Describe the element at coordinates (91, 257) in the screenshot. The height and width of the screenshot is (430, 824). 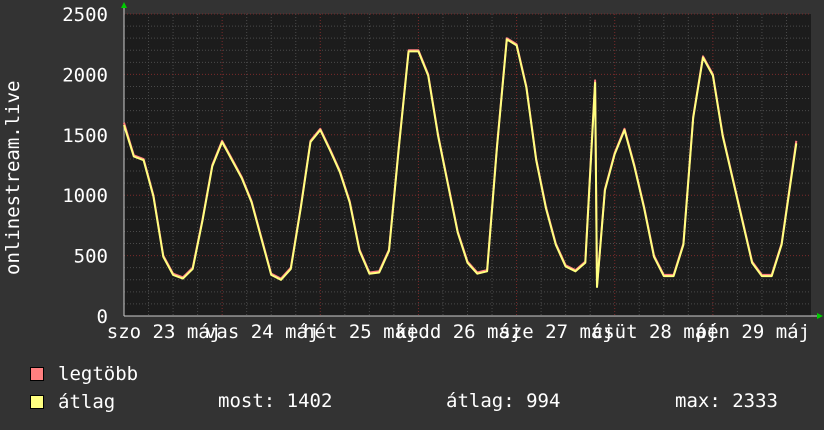
I see `y-tick-label: 500` at that location.